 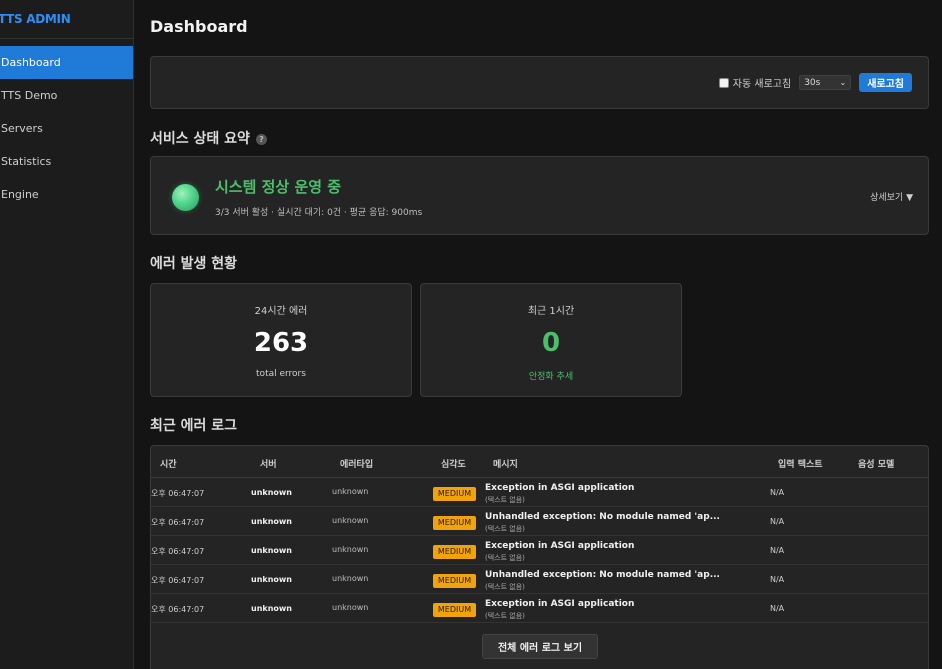 What do you see at coordinates (551, 343) in the screenshot?
I see `stat-value: 0` at bounding box center [551, 343].